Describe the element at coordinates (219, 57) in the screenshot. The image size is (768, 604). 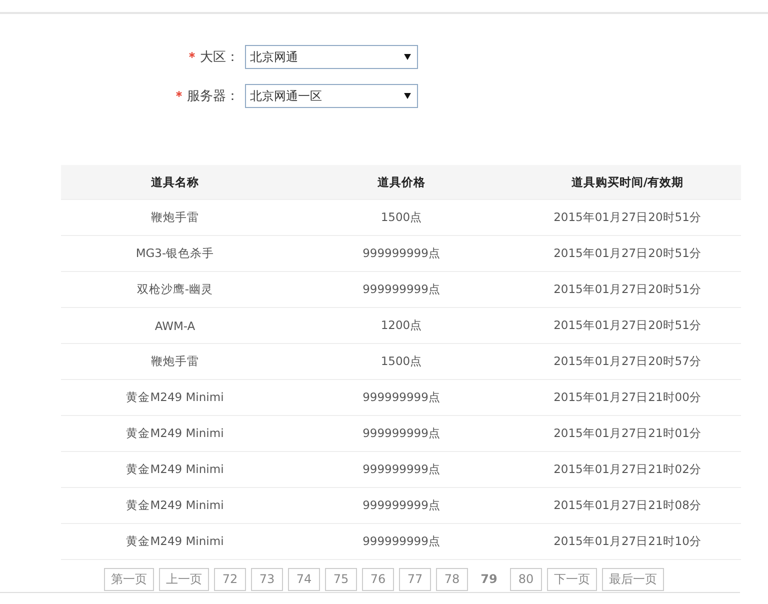
I see `field-label: 大区：` at that location.